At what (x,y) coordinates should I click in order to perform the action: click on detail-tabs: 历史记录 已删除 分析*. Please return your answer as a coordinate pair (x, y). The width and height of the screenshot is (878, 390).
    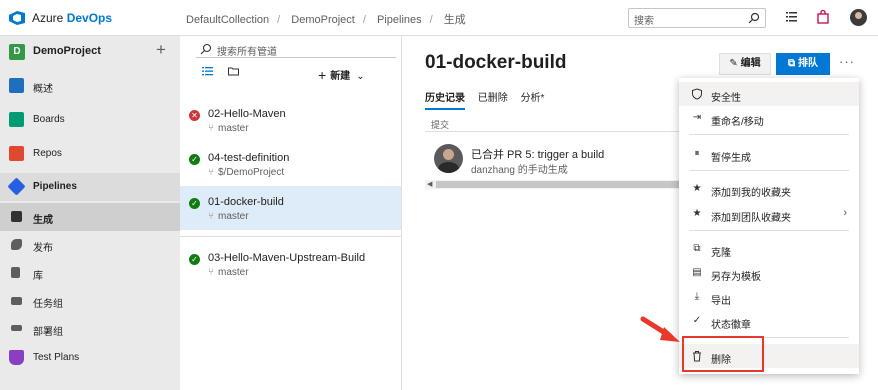
    Looking at the image, I should click on (489, 99).